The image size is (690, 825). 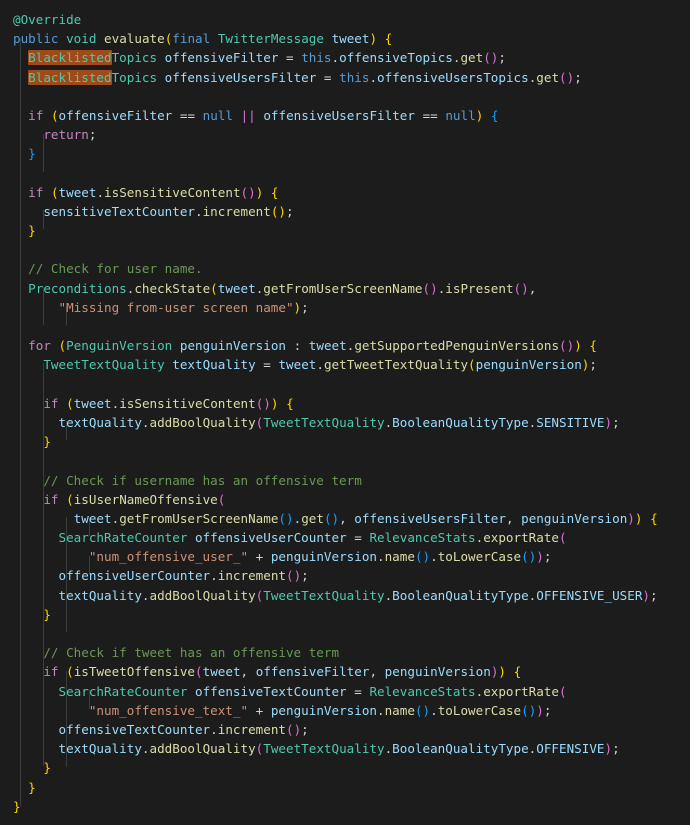 I want to click on code-line: // Check for user name., so click(x=345, y=268).